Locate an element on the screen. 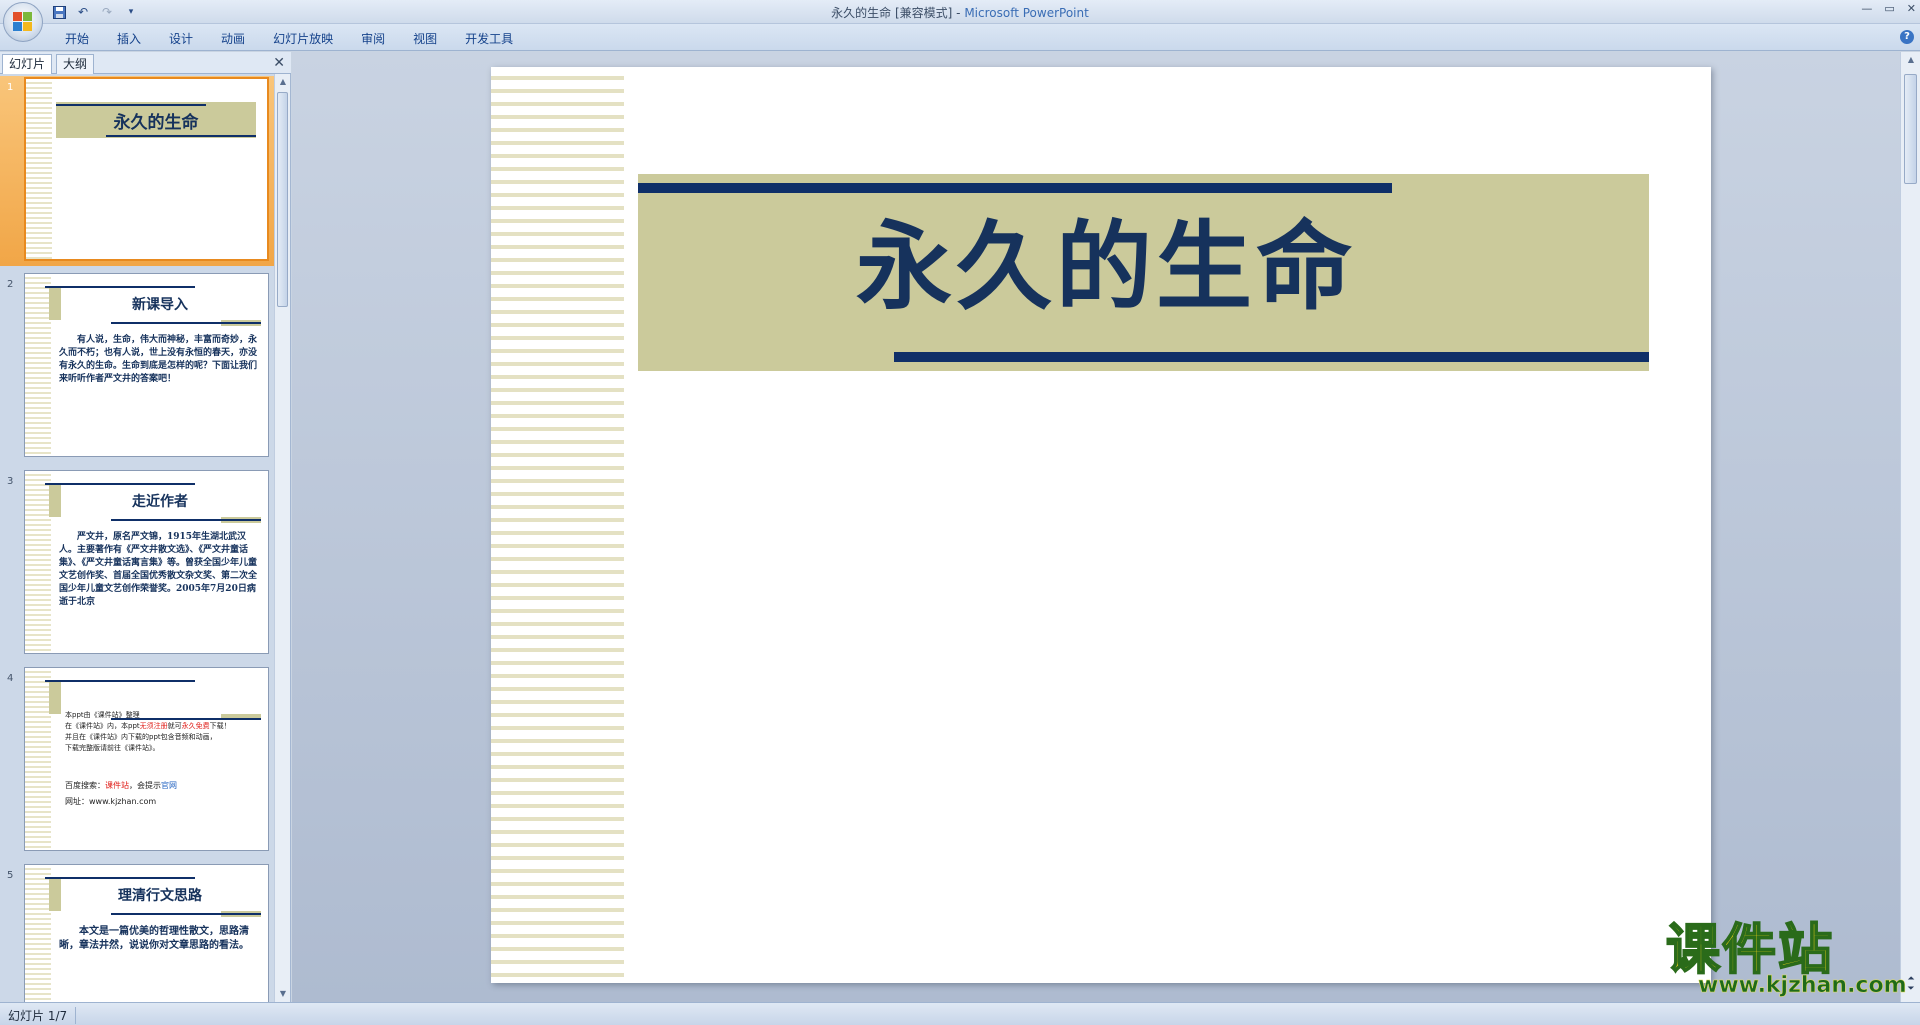  slide-title: 新课导入 is located at coordinates (160, 305).